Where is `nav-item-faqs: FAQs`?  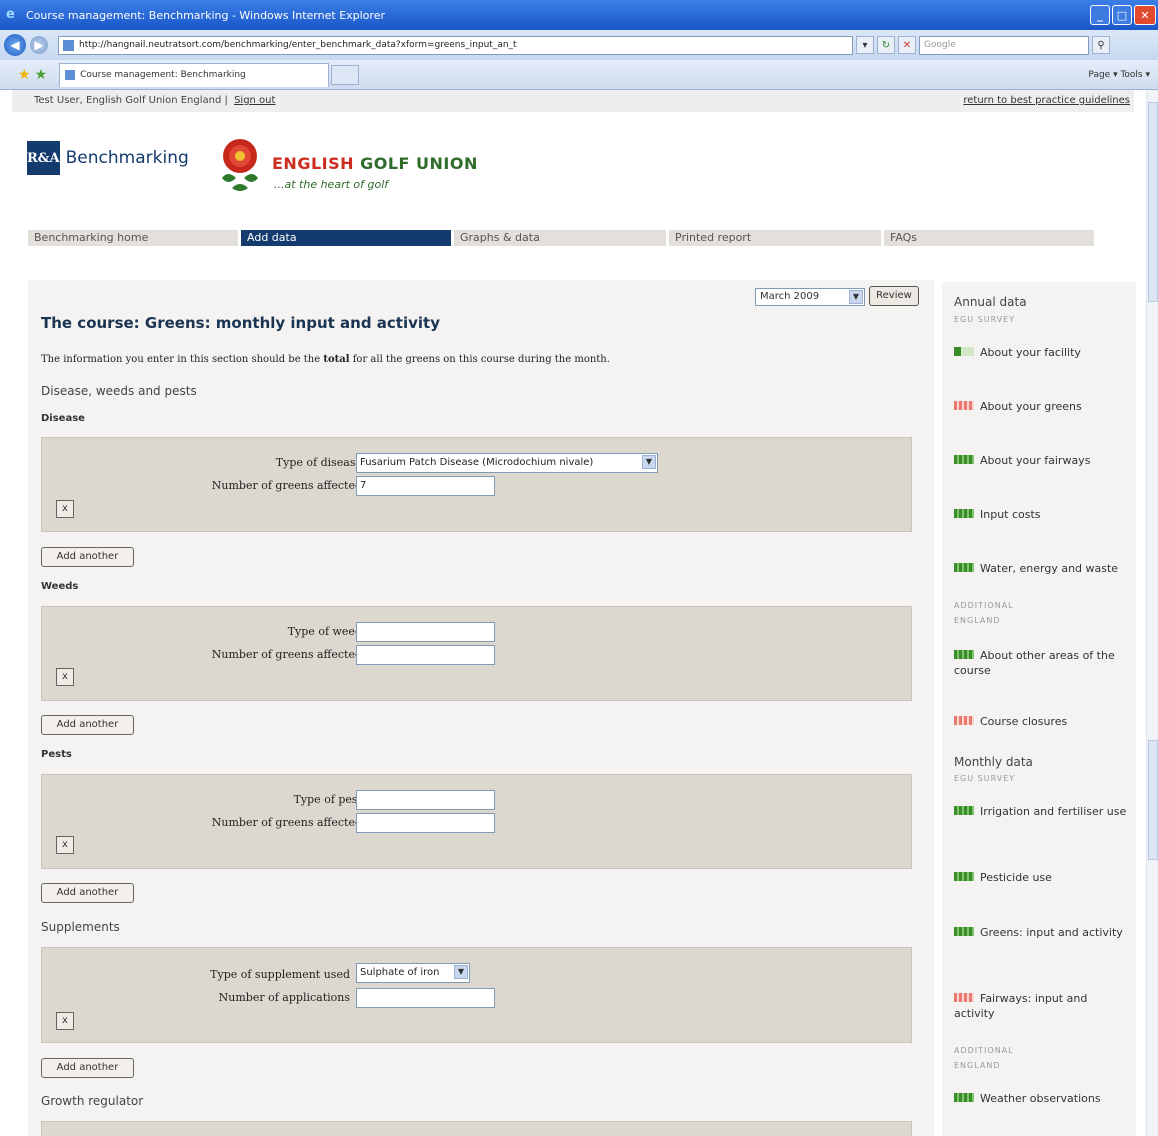
nav-item-faqs: FAQs is located at coordinates (989, 238).